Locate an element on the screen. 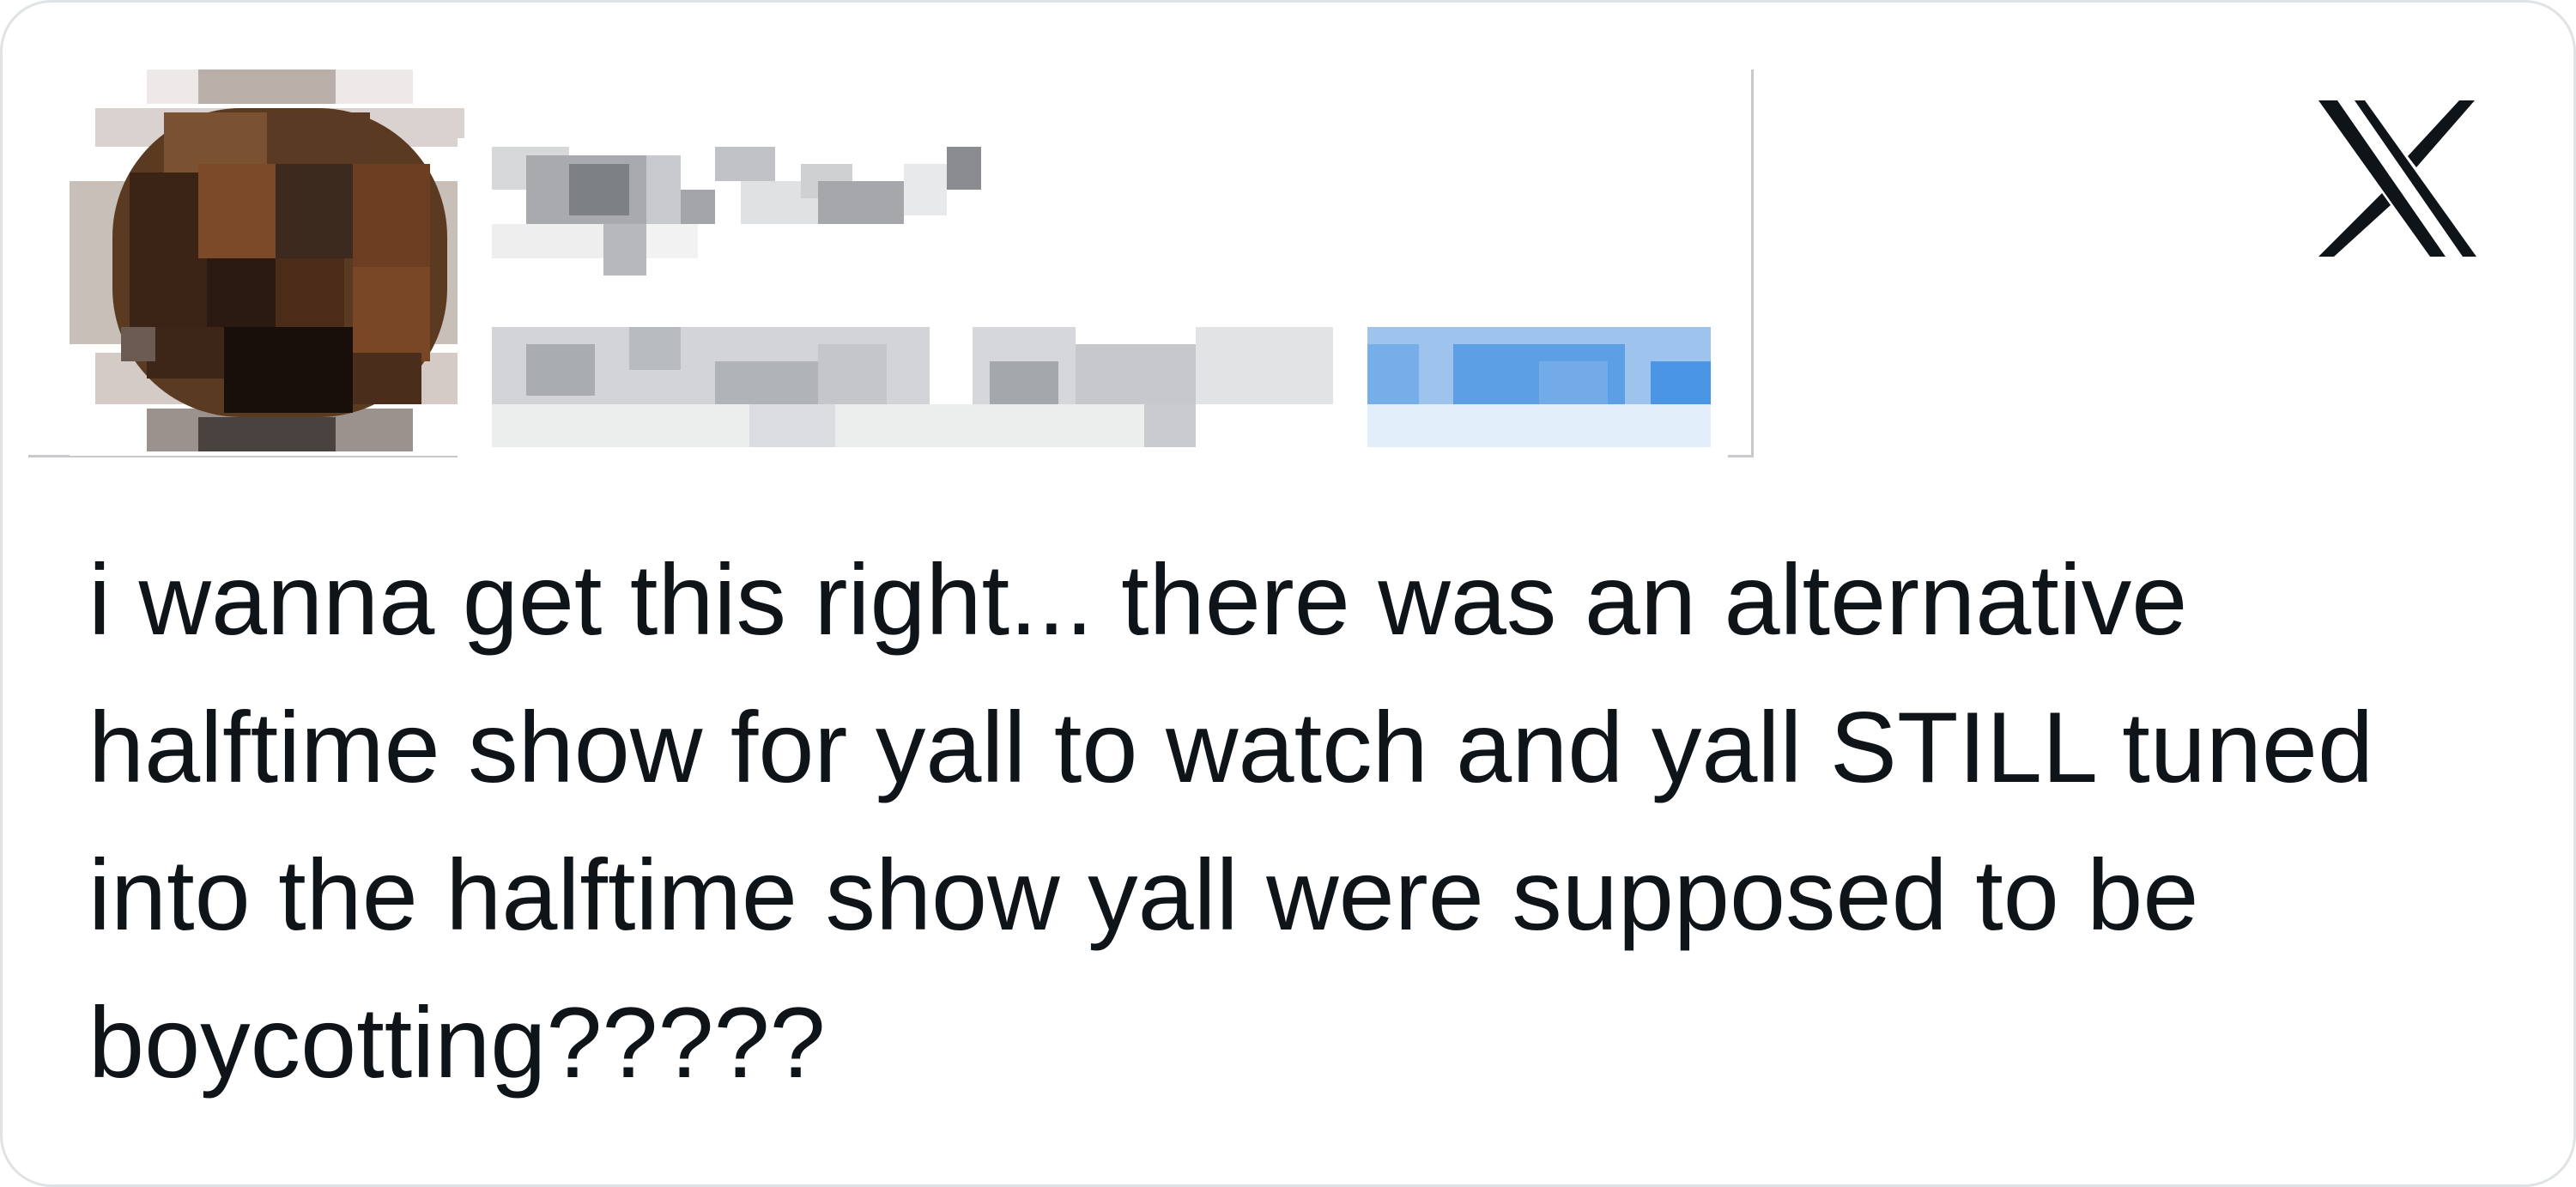  author-avatar is located at coordinates (280, 263).